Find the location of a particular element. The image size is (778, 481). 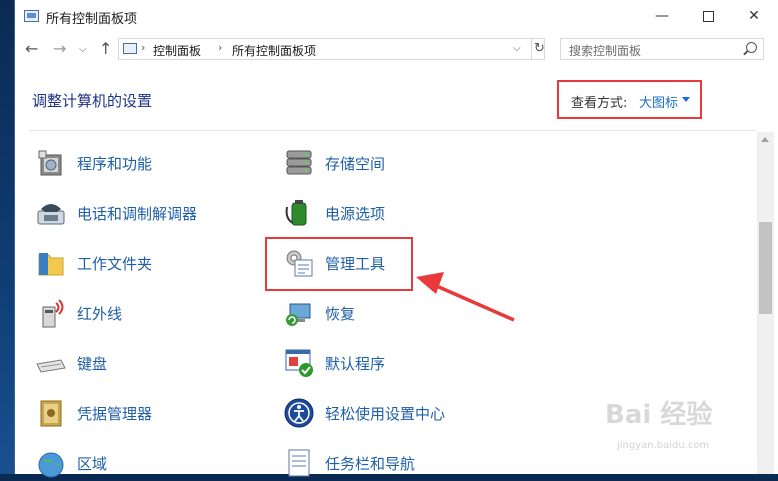

work-folders-icon is located at coordinates (51, 264).